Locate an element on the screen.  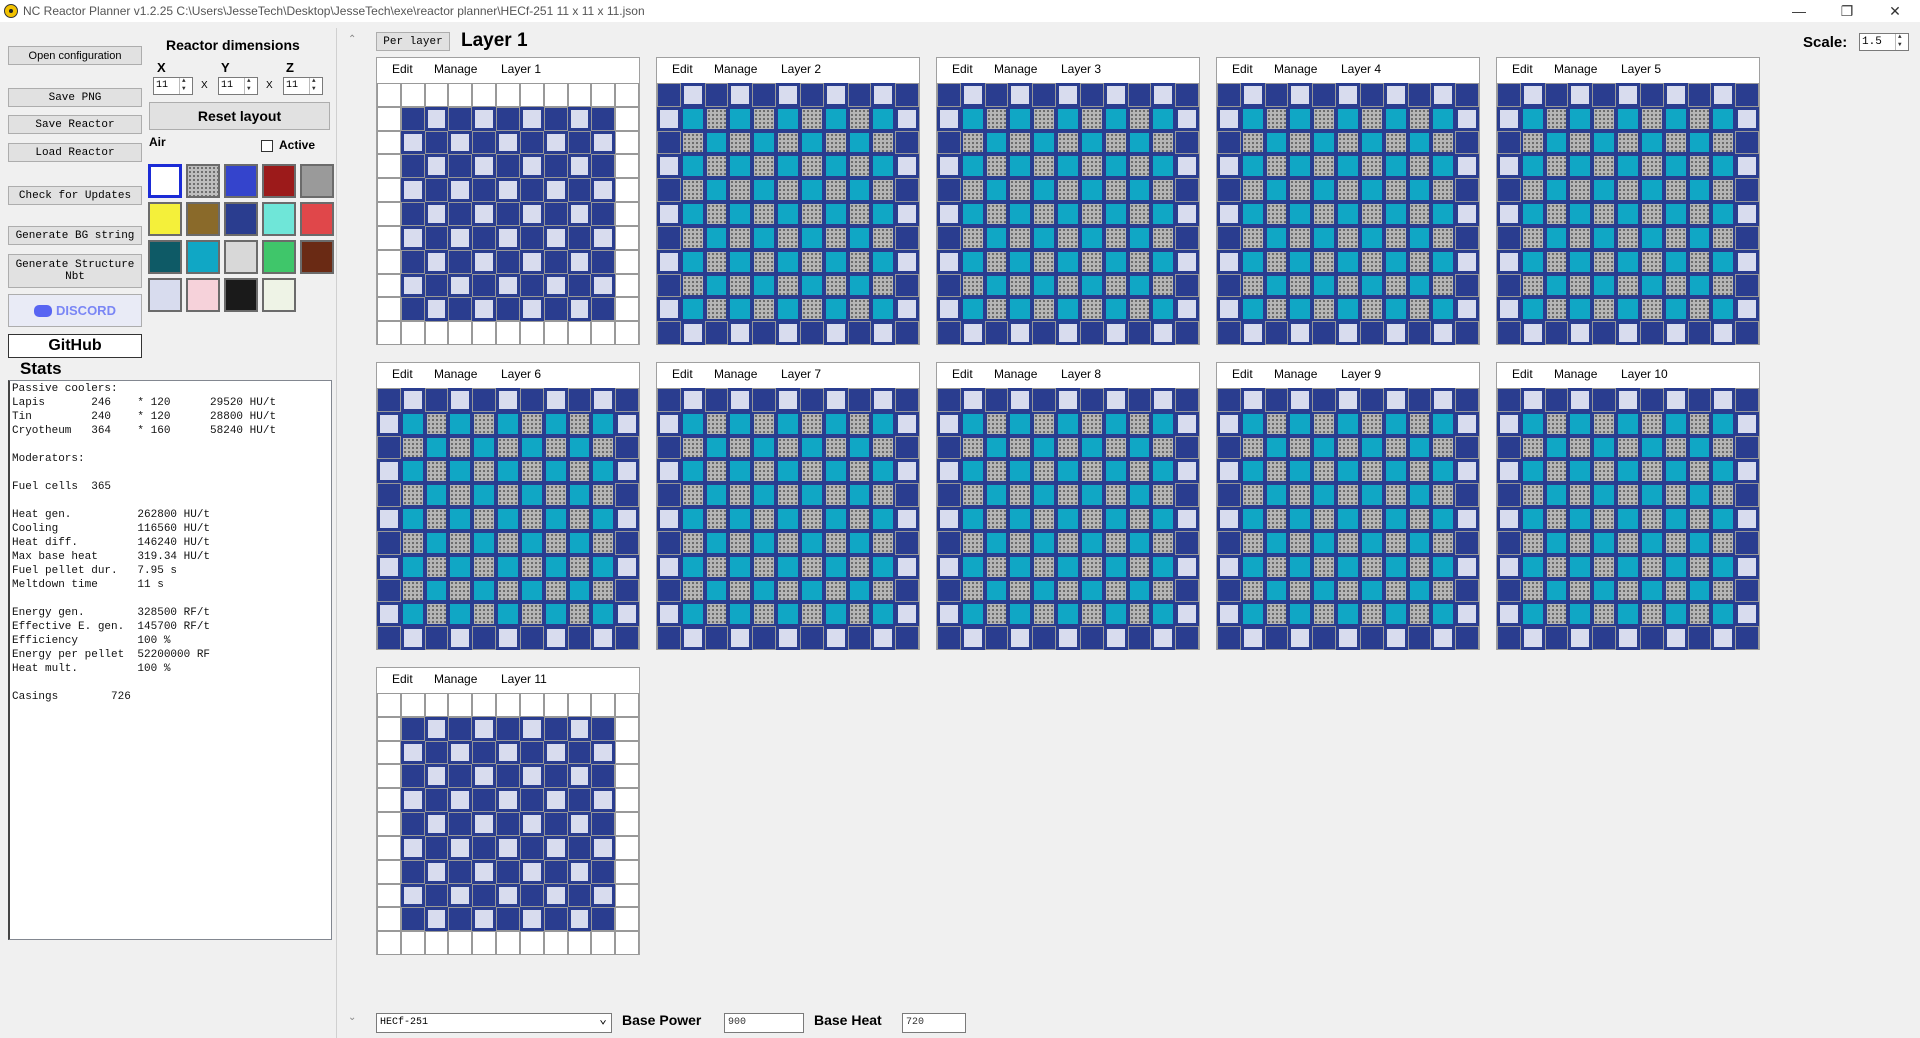
scale-stepper: 1.5 is located at coordinates (1884, 42).